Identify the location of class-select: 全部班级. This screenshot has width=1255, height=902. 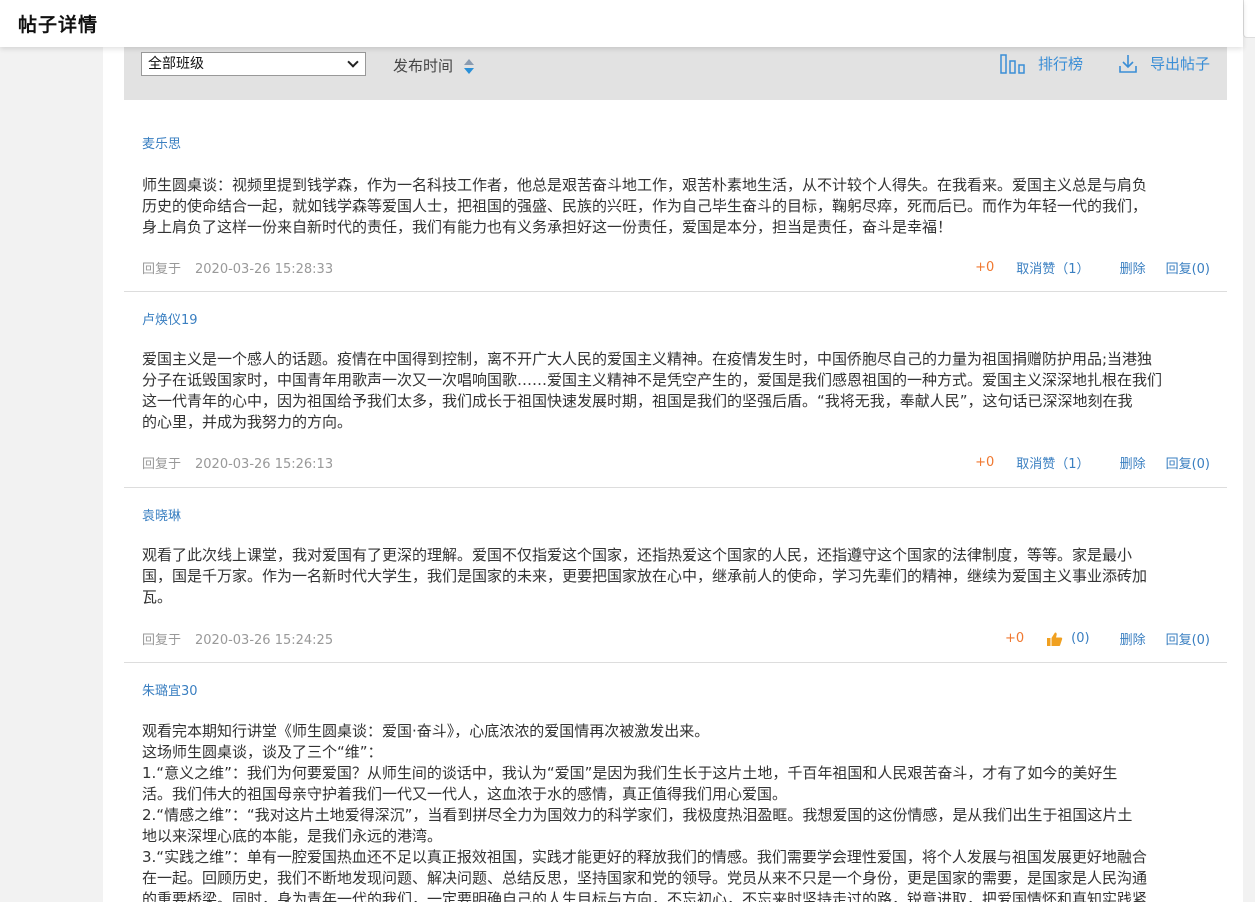
(253, 64).